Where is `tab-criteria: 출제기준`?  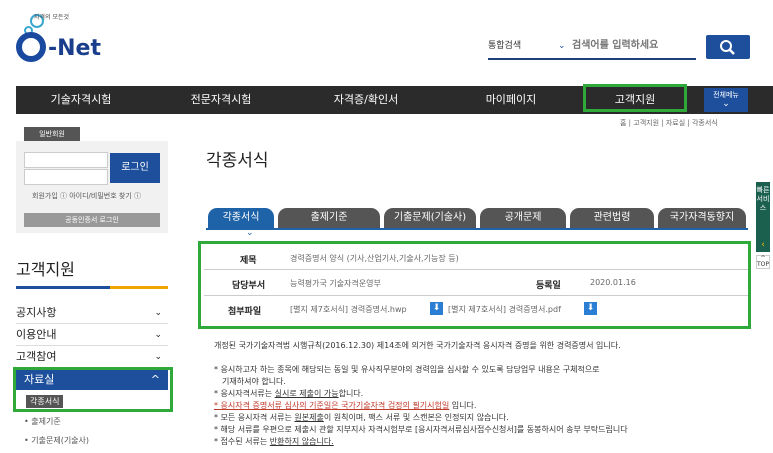
tab-criteria: 출제기준 is located at coordinates (329, 218).